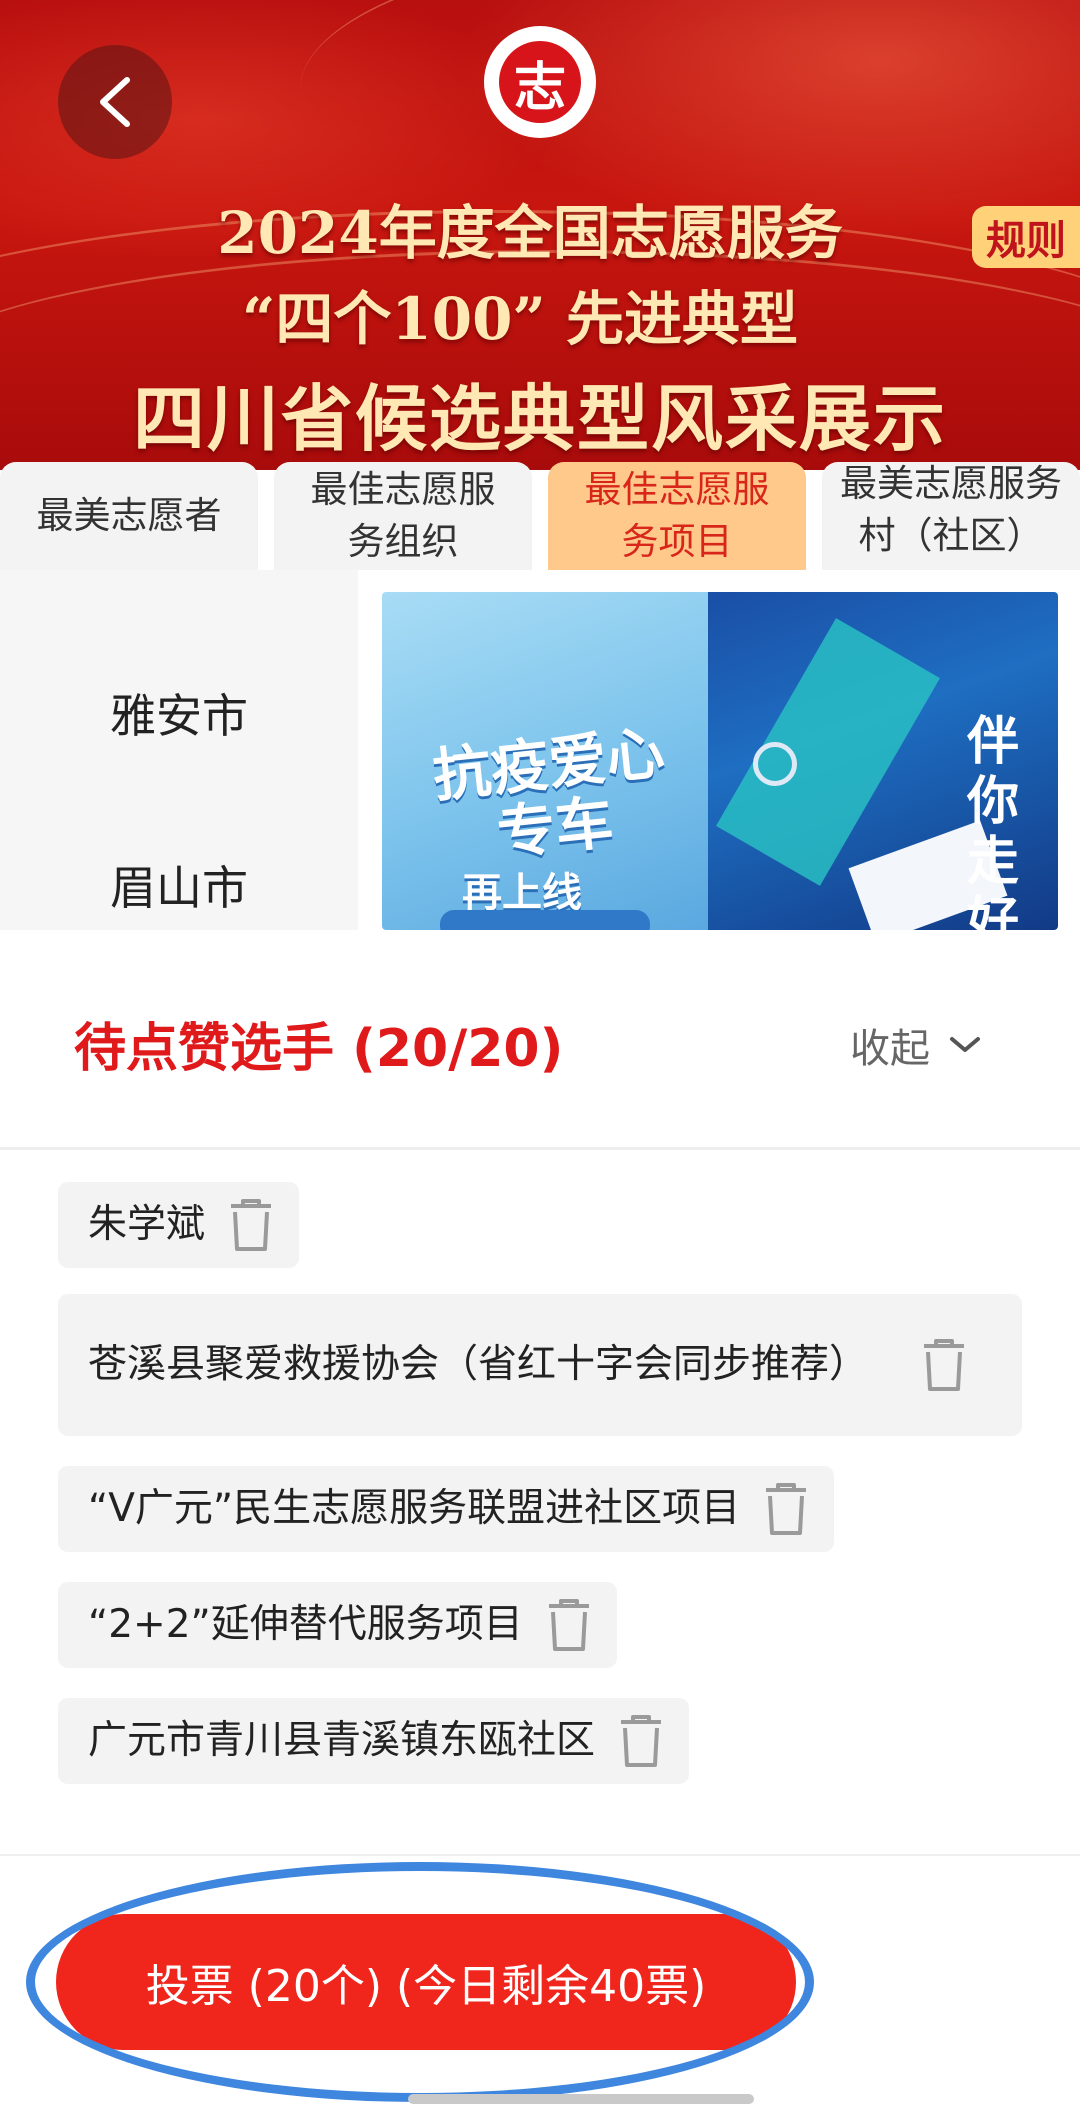  I want to click on banner-title-line-3: 四川省候选典型风采展示, so click(539, 418).